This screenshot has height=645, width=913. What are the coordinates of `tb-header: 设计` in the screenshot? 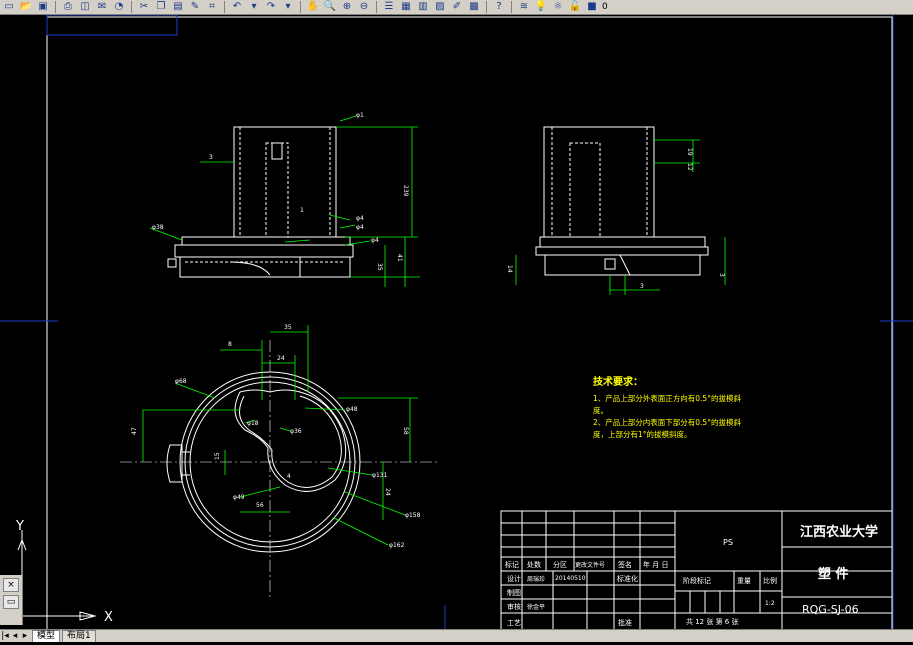 It's located at (514, 578).